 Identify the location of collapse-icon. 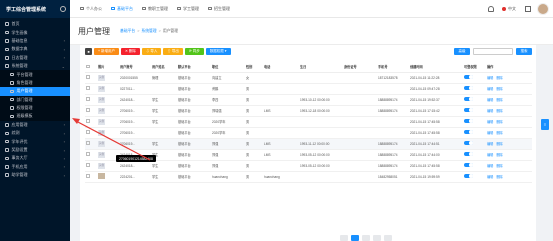
(63, 9).